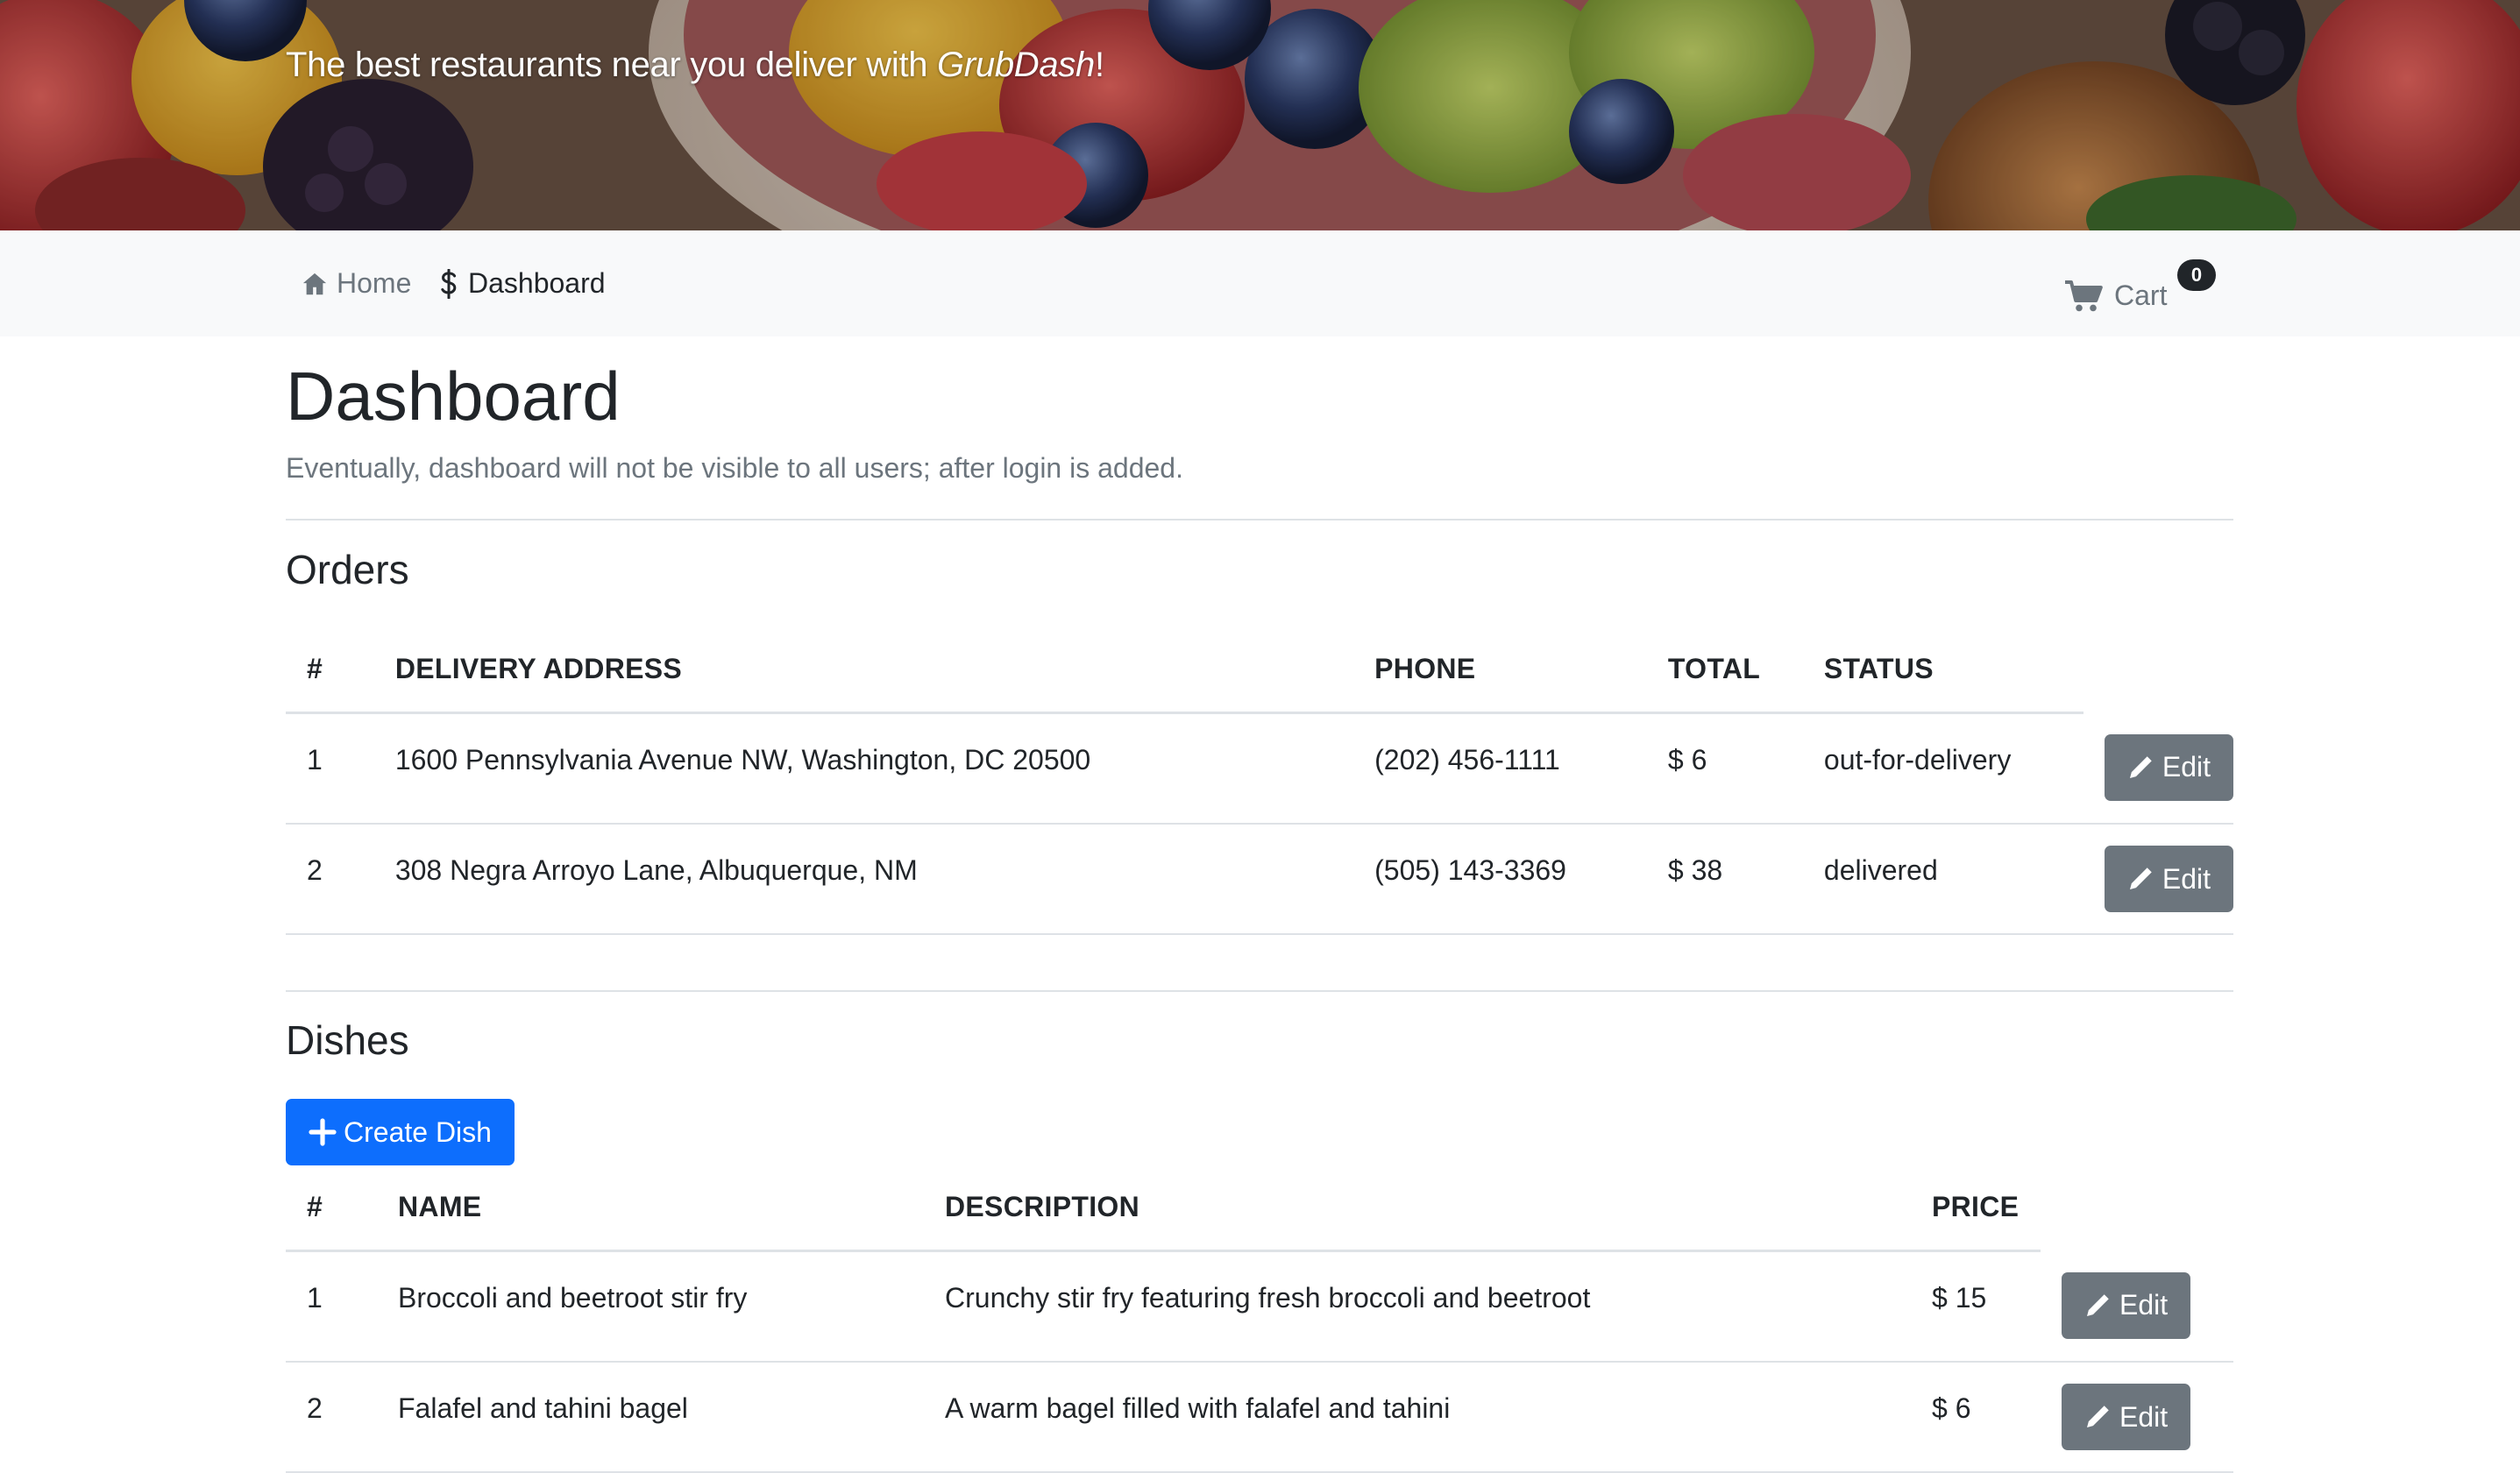  What do you see at coordinates (1942, 768) in the screenshot?
I see `order-status: out-for-delivery` at bounding box center [1942, 768].